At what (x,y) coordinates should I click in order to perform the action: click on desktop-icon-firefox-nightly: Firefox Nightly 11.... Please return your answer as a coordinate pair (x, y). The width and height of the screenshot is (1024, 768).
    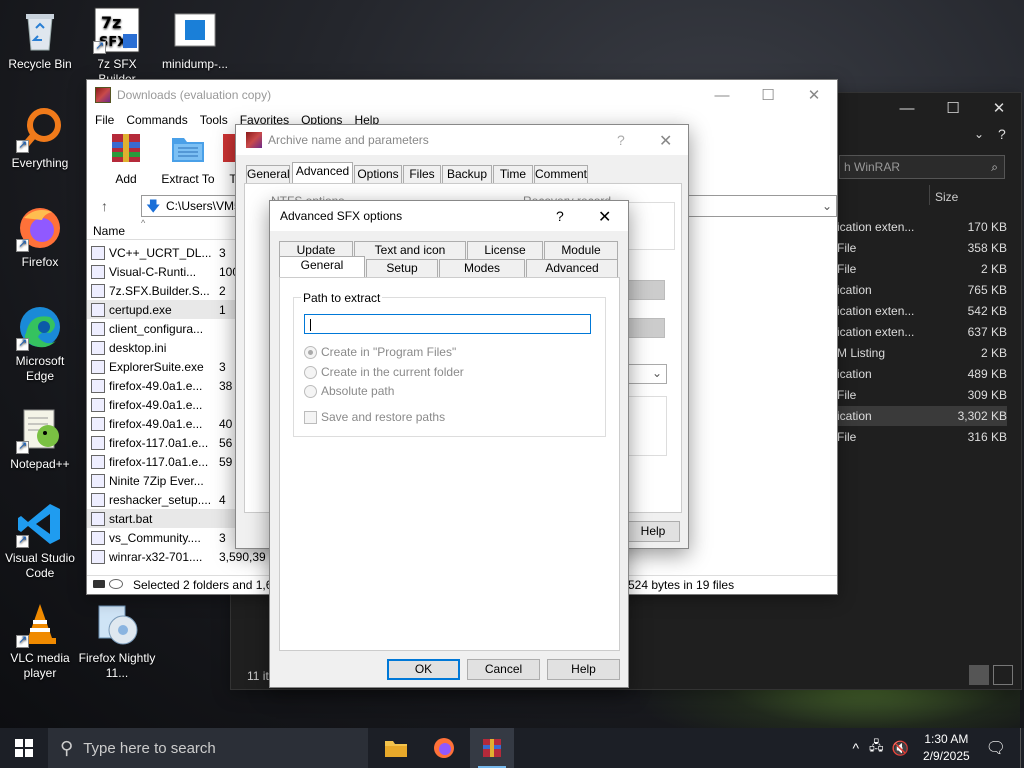
    Looking at the image, I should click on (117, 640).